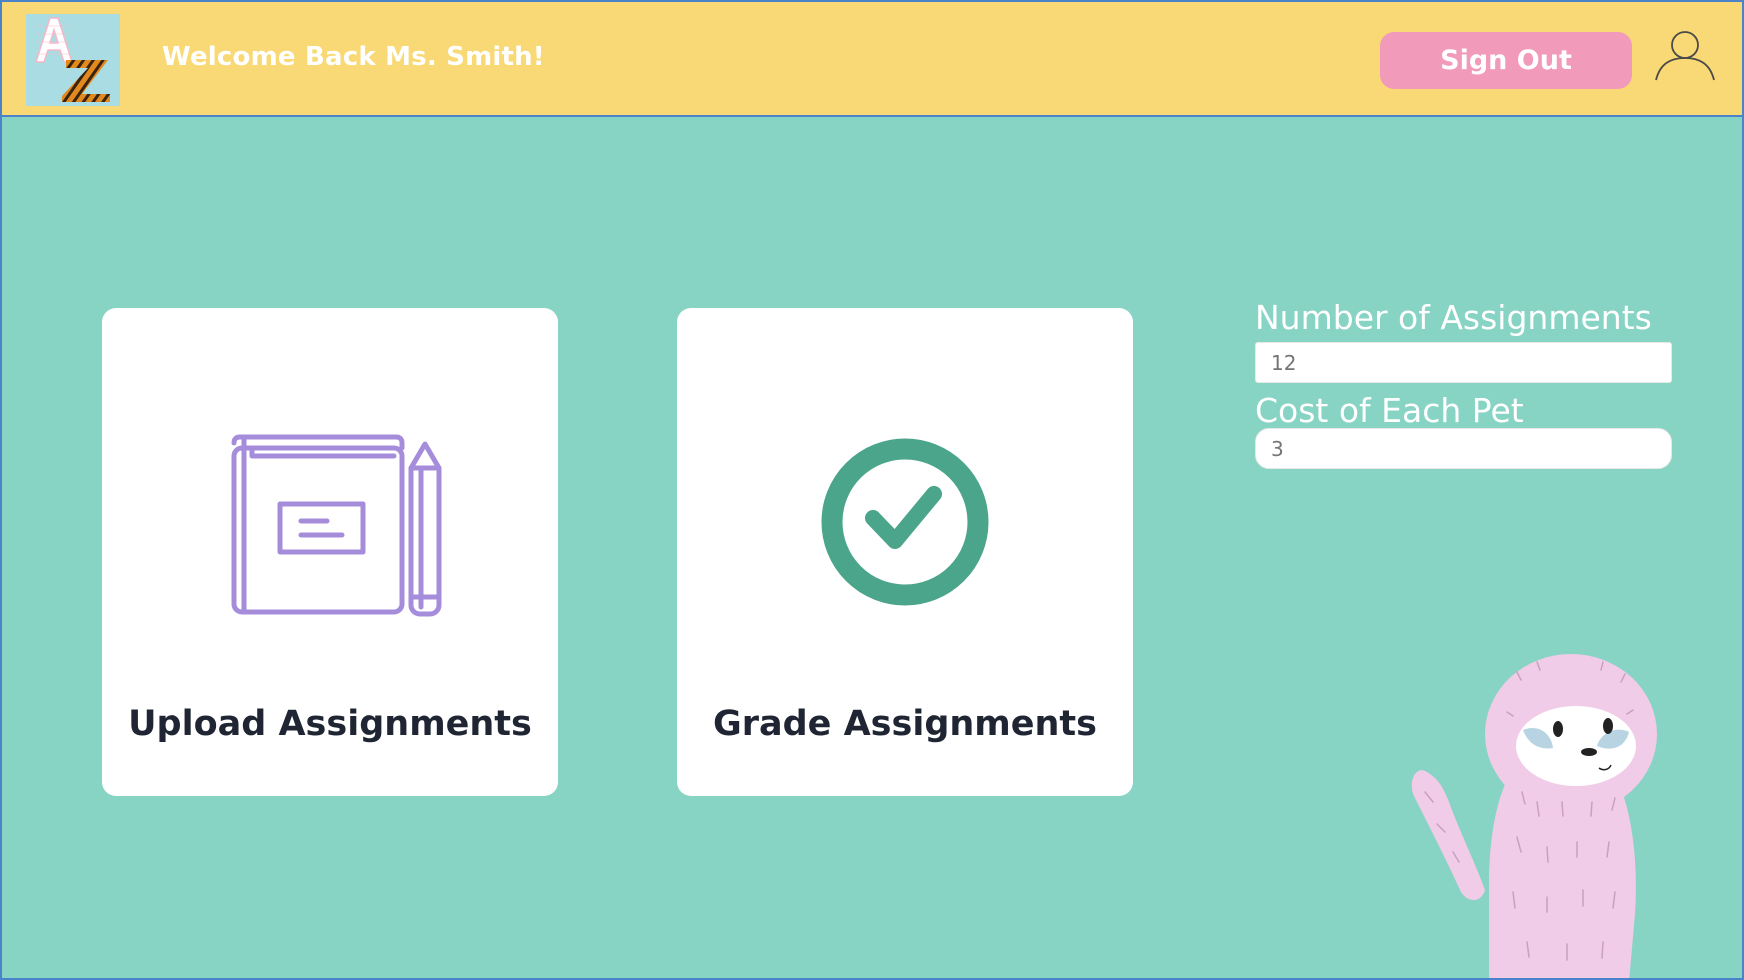 The width and height of the screenshot is (1744, 980). I want to click on sign-out-button: Sign Out, so click(1506, 60).